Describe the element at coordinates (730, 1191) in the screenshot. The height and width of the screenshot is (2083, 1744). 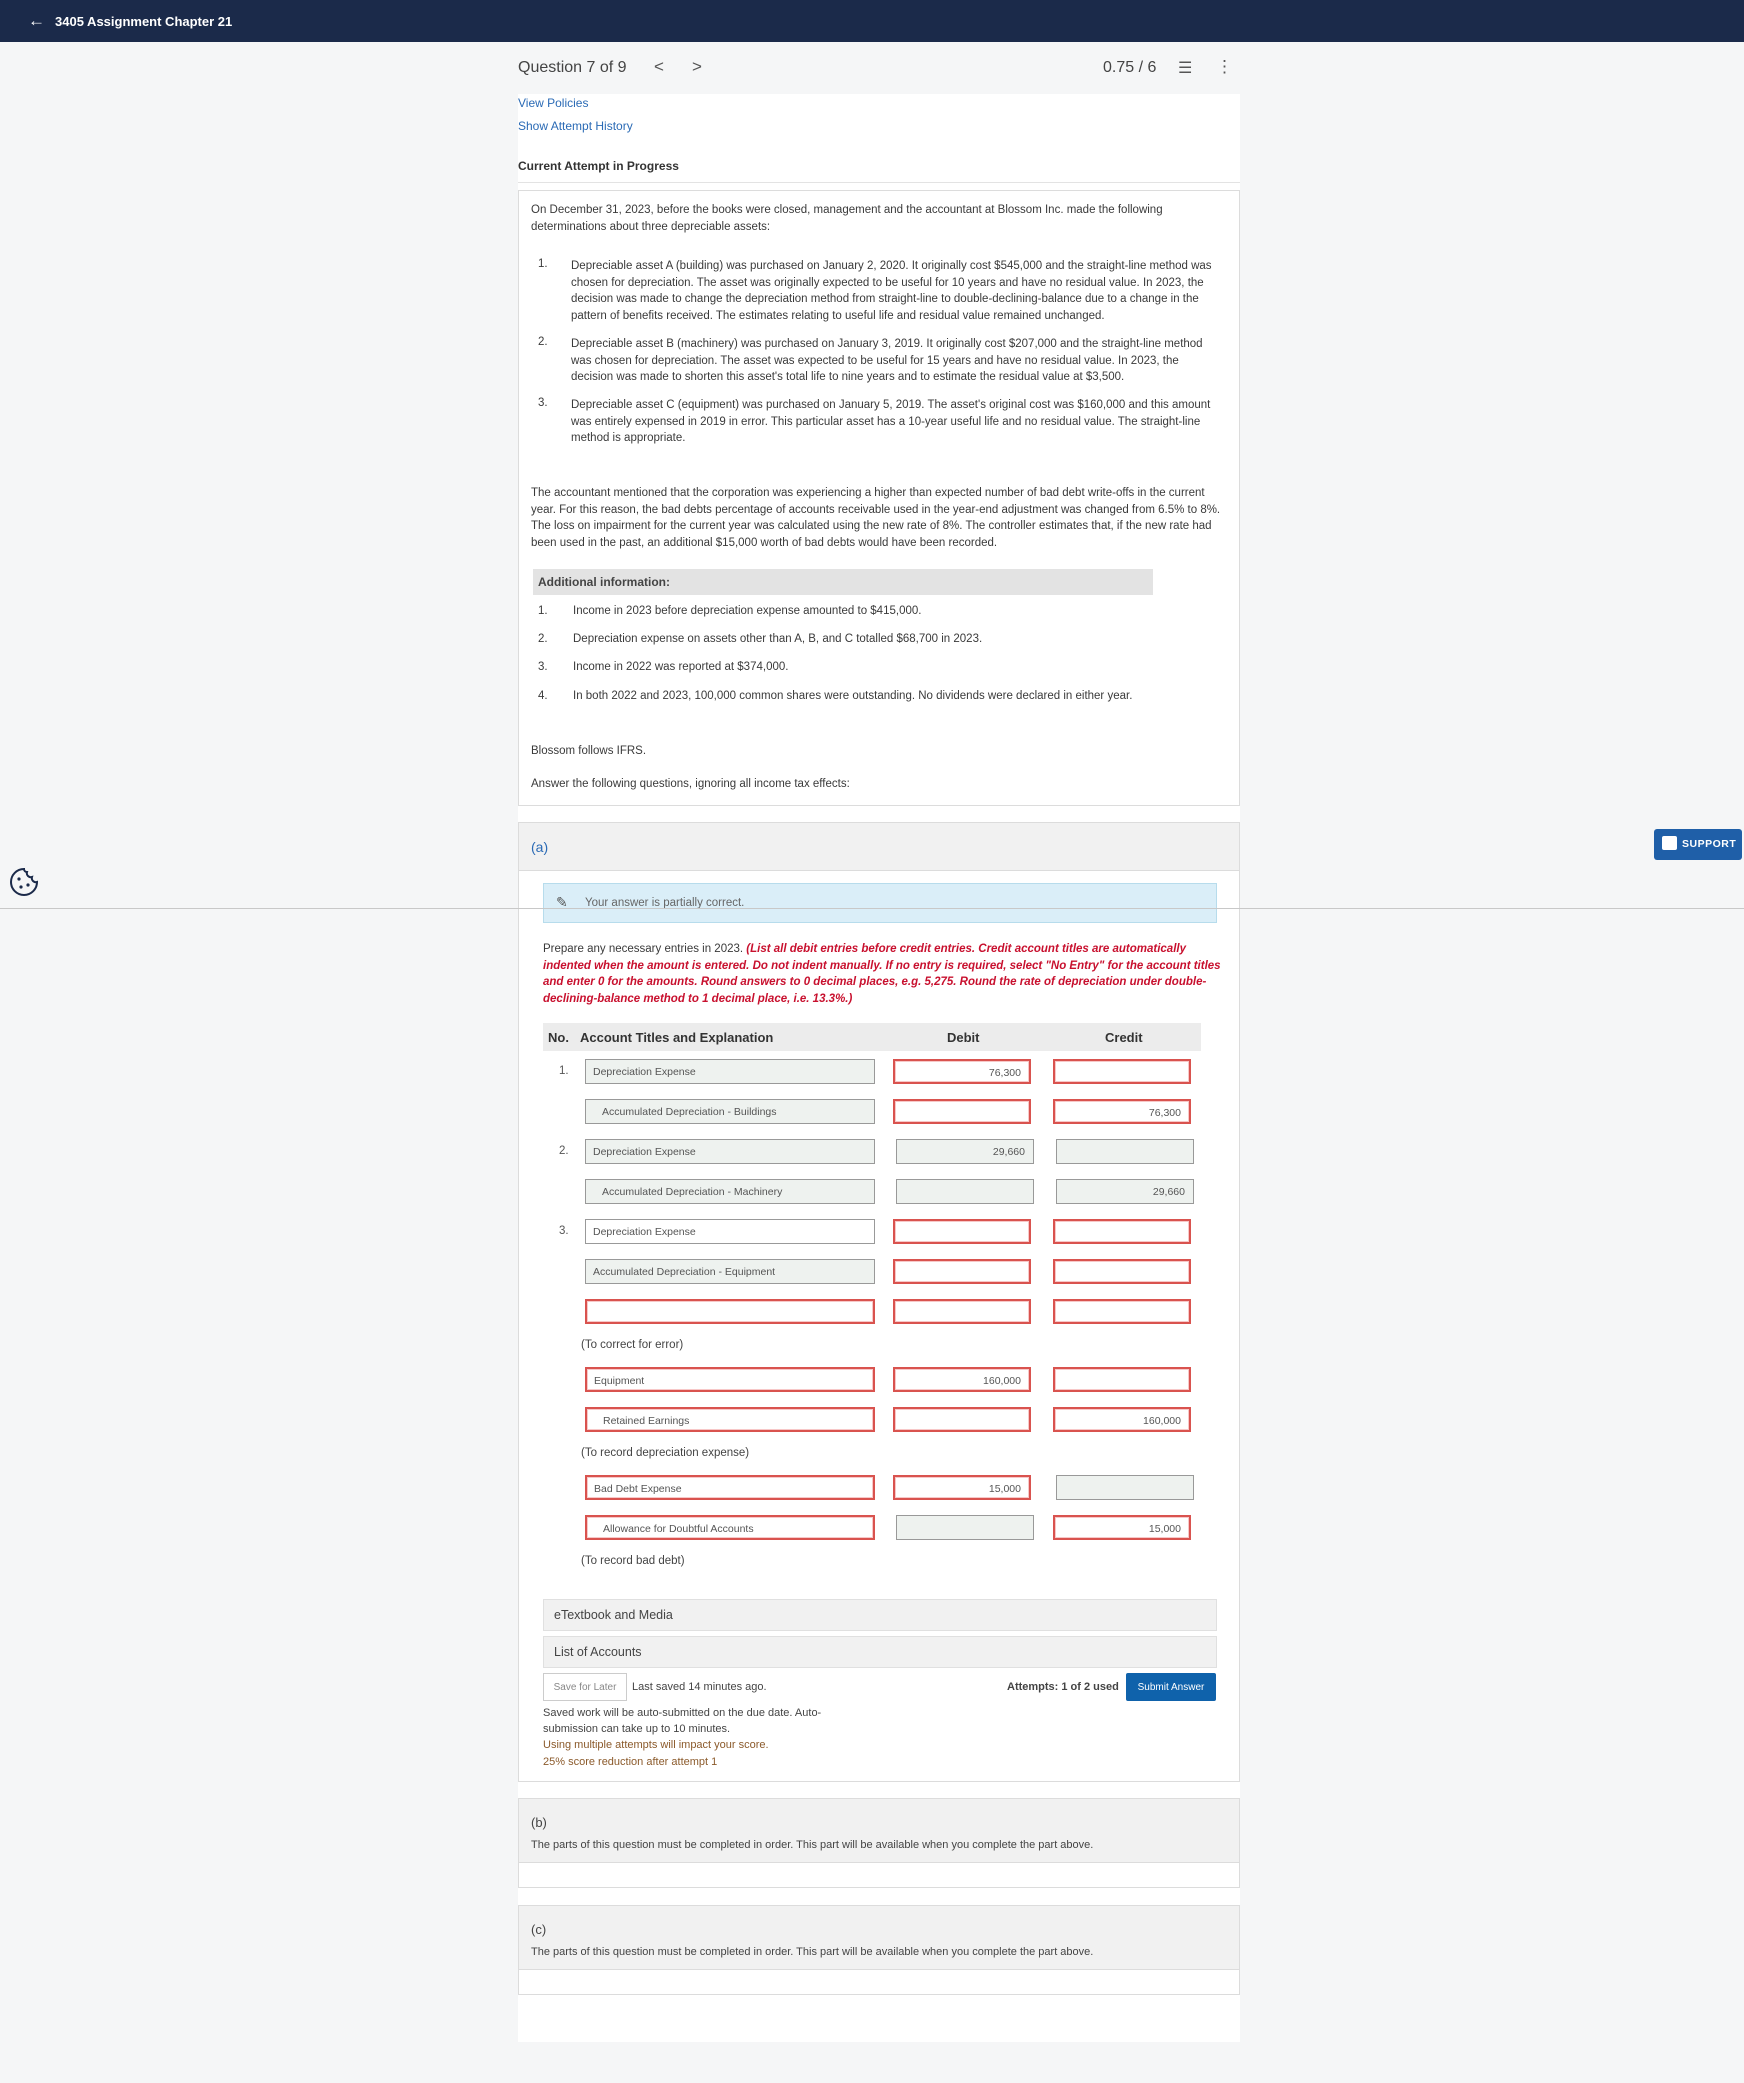
I see `account-title-input: Accumulated Depreciation - Machinery` at that location.